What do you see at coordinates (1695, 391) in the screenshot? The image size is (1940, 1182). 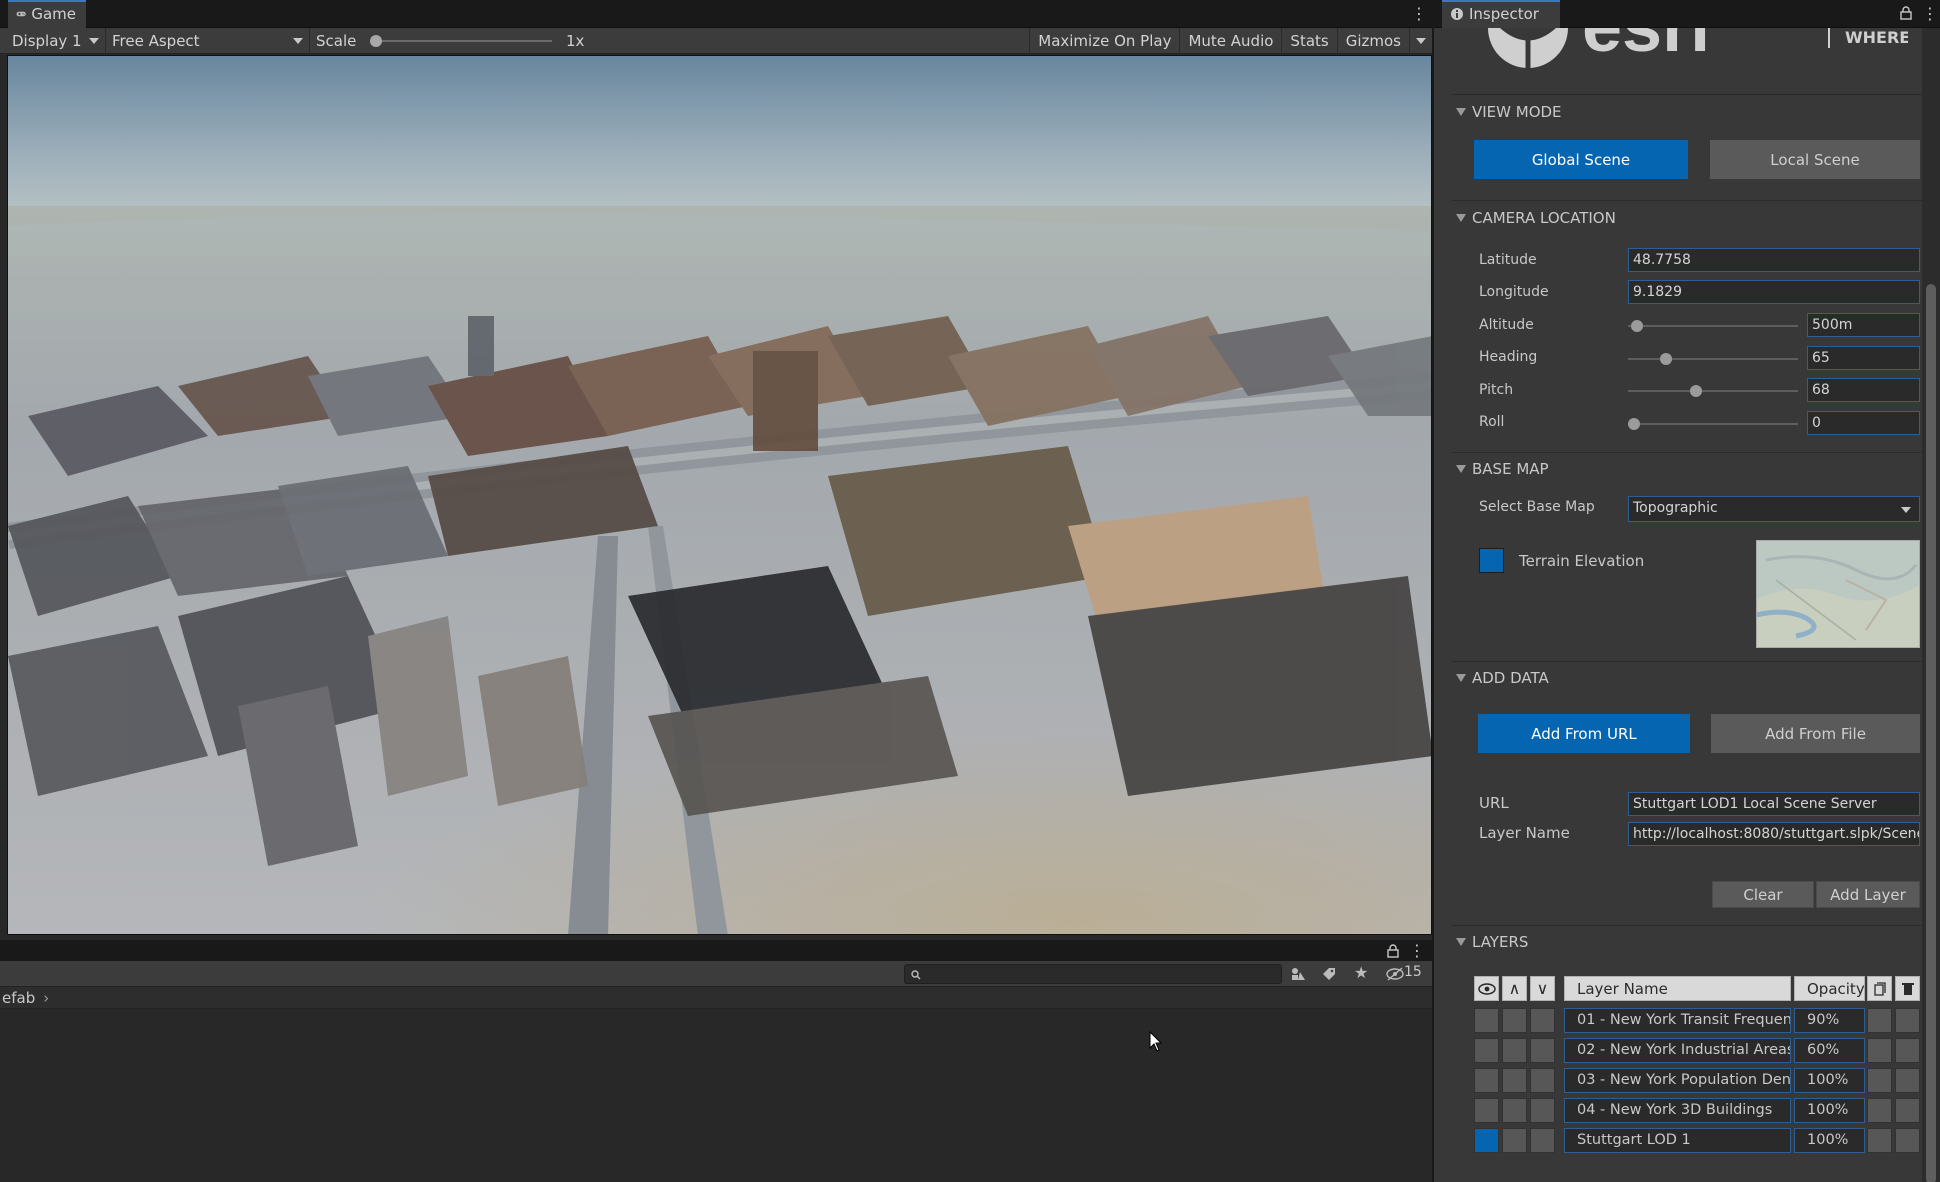 I see `pitch-slider-knob` at bounding box center [1695, 391].